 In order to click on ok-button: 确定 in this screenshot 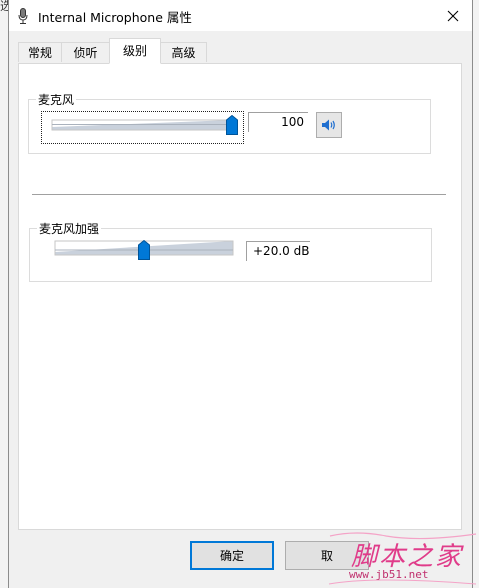, I will do `click(232, 555)`.